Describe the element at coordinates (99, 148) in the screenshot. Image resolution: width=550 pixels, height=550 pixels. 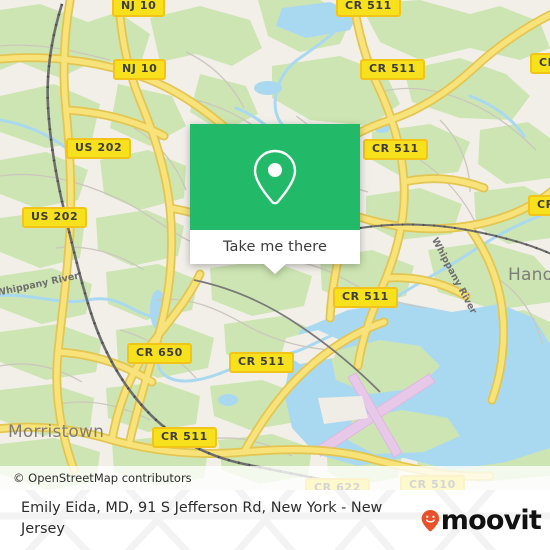
I see `road-shield-us-202-upper: US 202` at that location.